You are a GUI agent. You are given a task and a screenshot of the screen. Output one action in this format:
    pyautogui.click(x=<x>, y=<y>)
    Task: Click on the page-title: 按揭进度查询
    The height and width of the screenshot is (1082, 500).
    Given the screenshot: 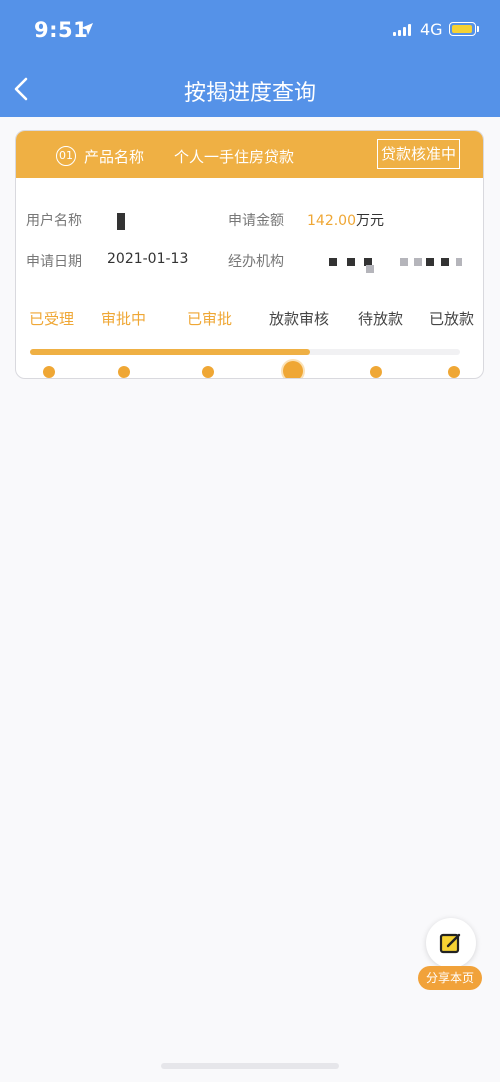 What is the action you would take?
    pyautogui.click(x=249, y=93)
    